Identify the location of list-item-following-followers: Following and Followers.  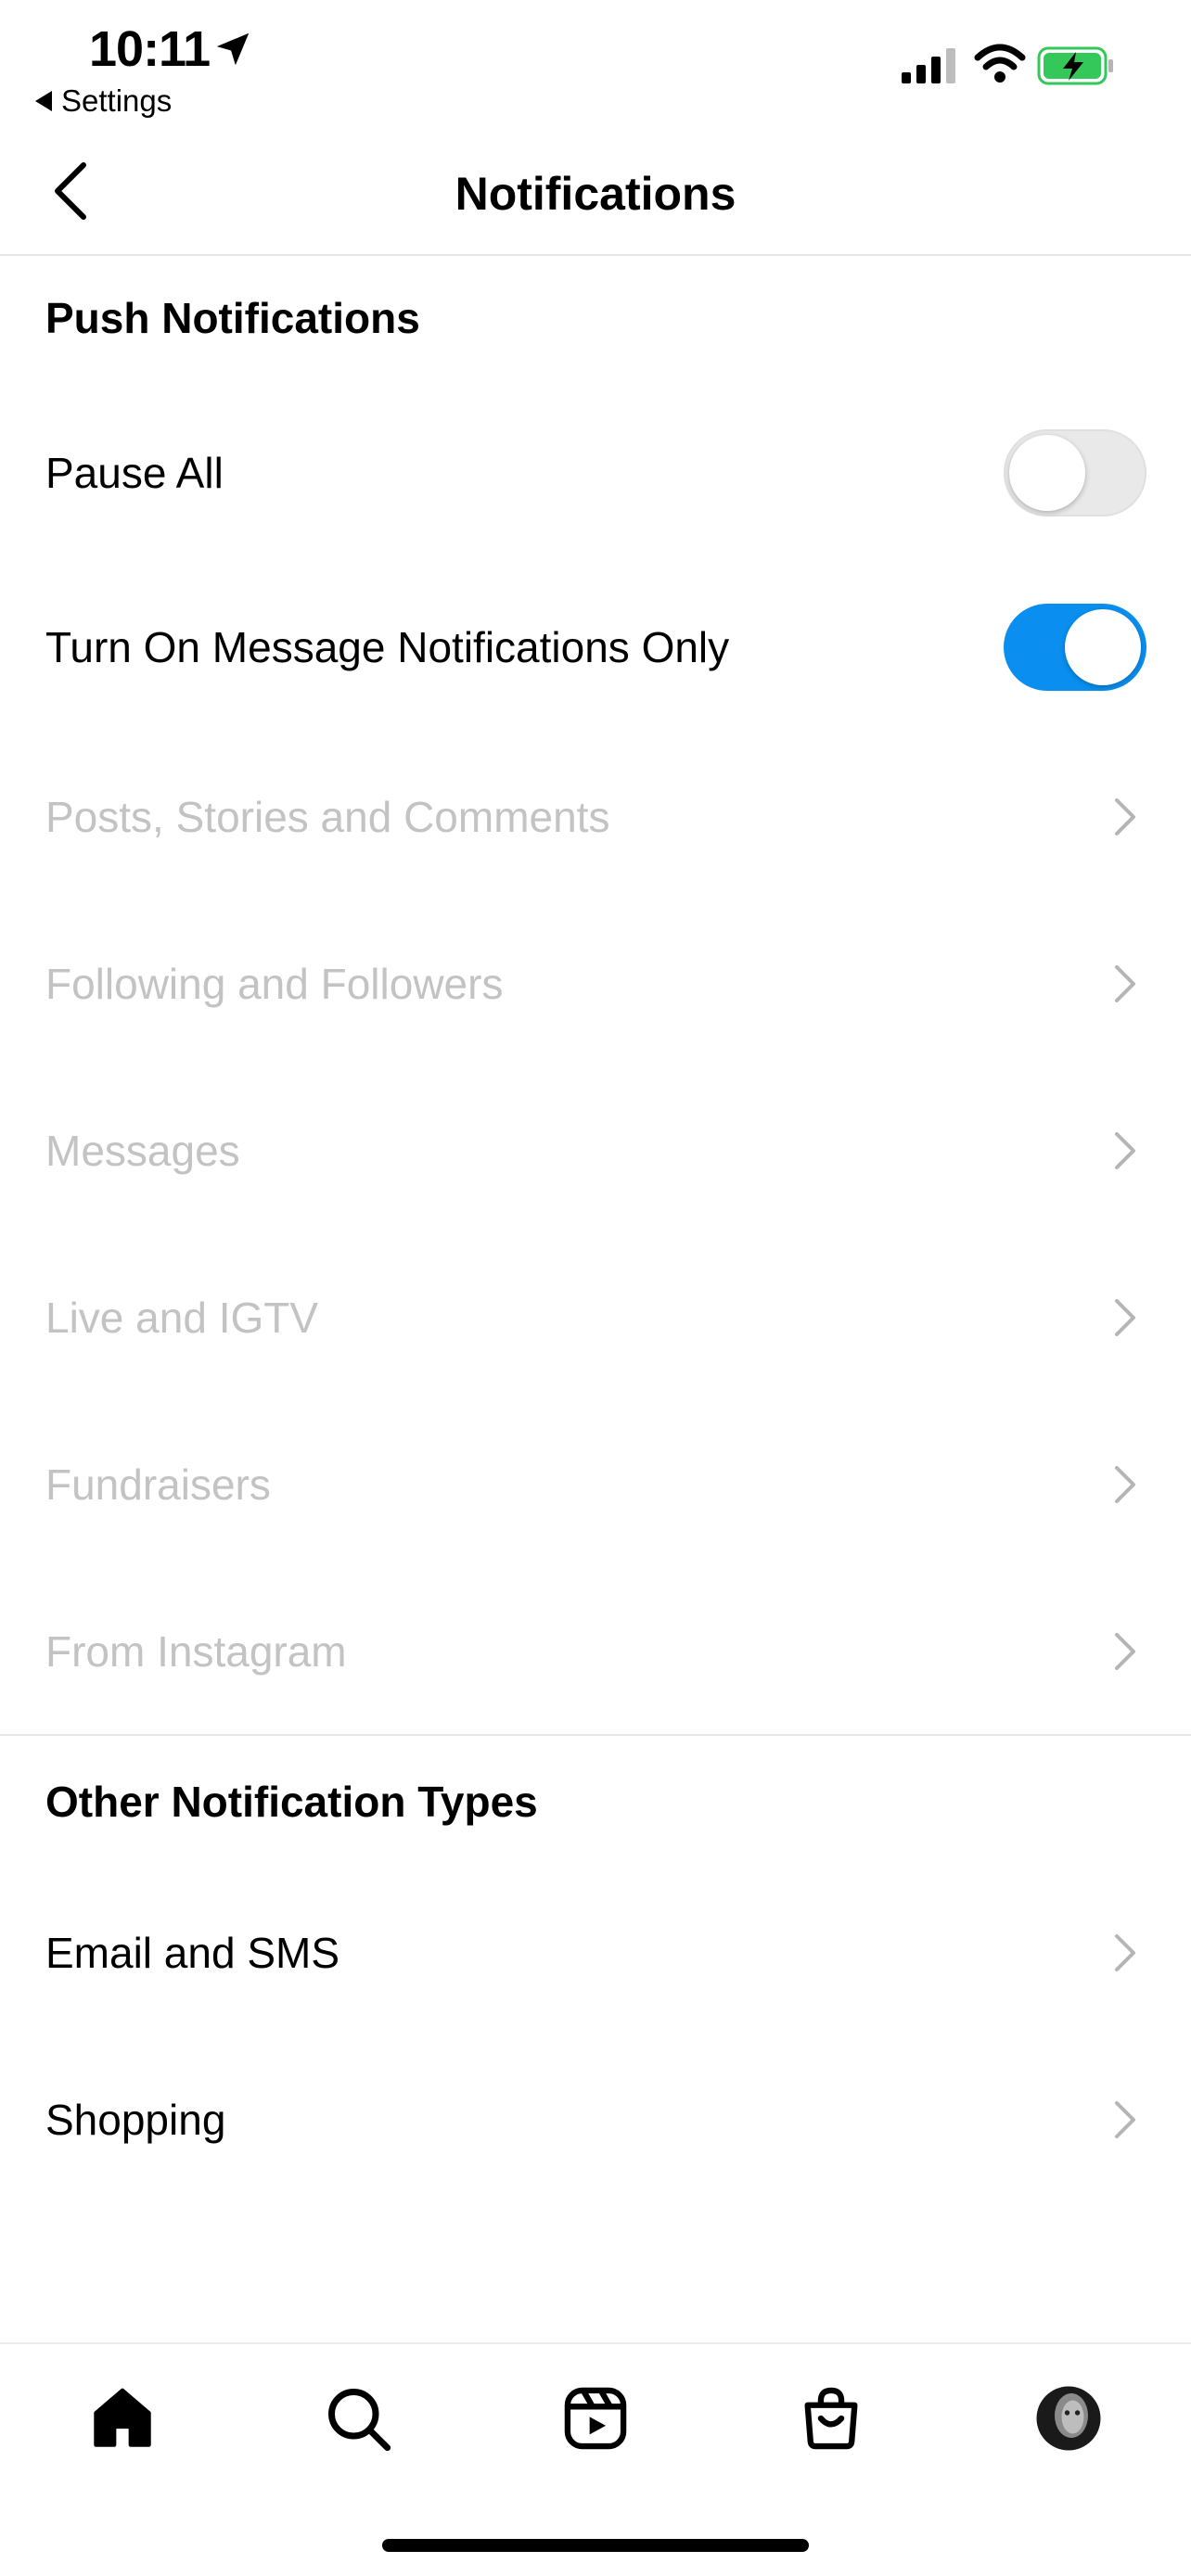
(595, 984).